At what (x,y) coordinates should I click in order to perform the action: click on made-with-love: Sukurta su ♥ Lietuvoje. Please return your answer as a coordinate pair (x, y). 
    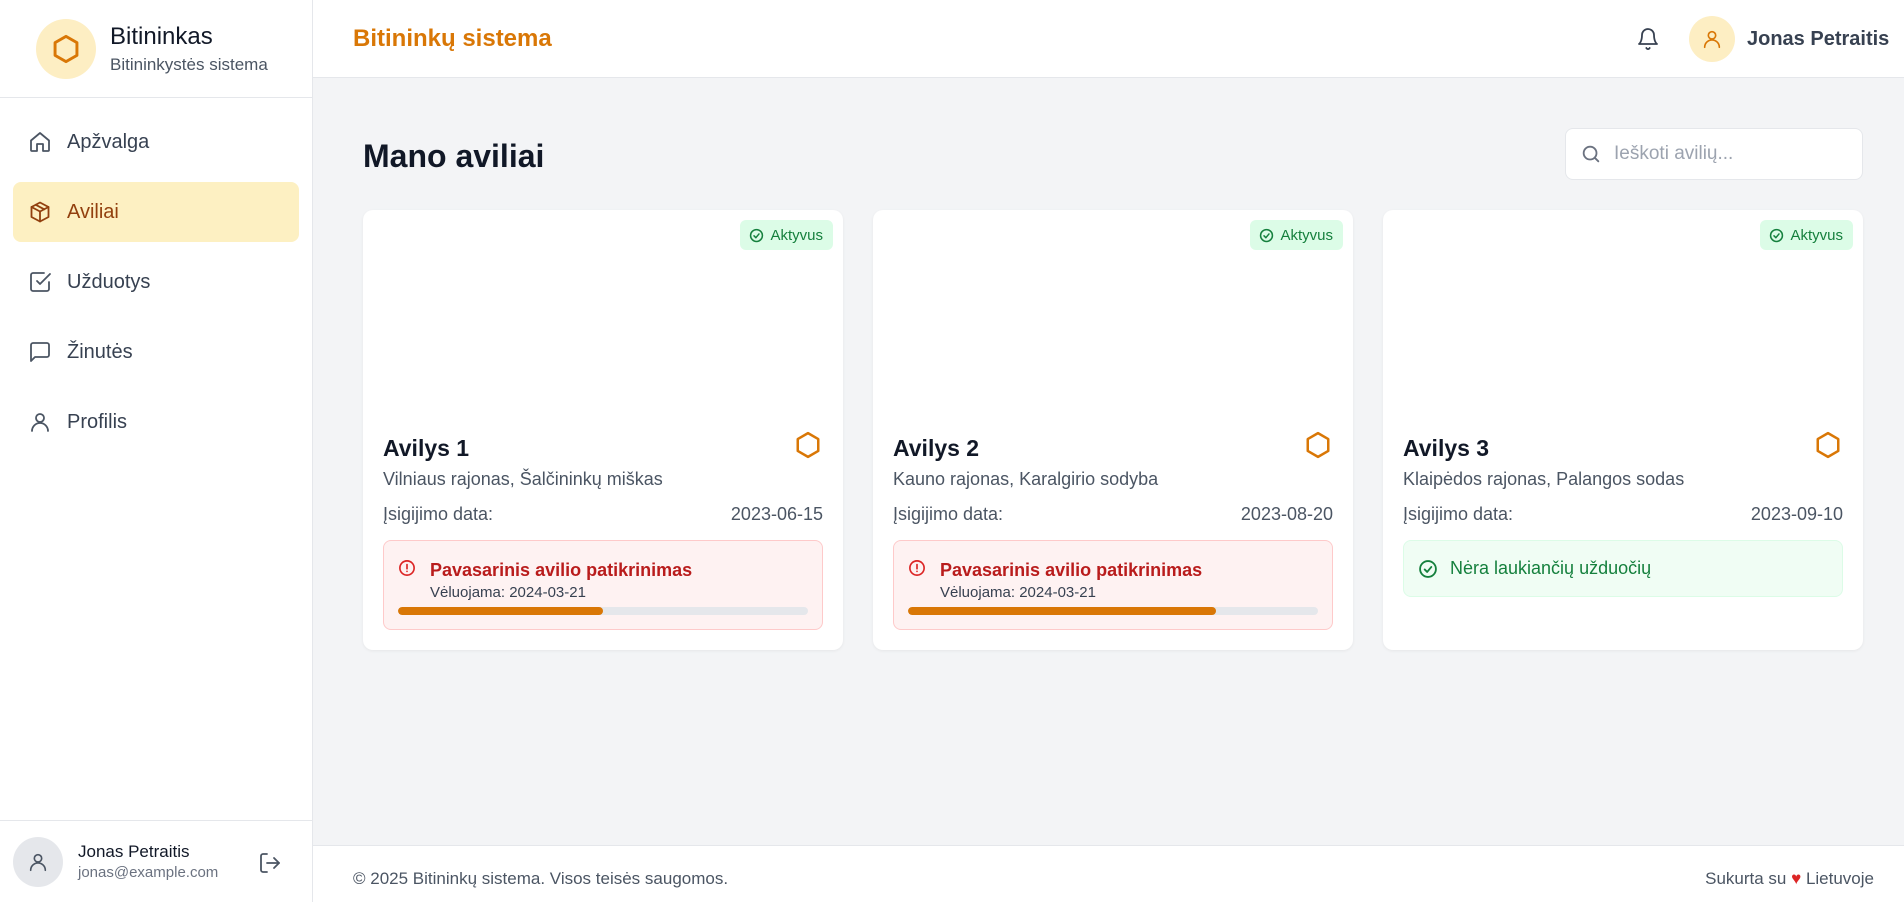
    Looking at the image, I should click on (1789, 879).